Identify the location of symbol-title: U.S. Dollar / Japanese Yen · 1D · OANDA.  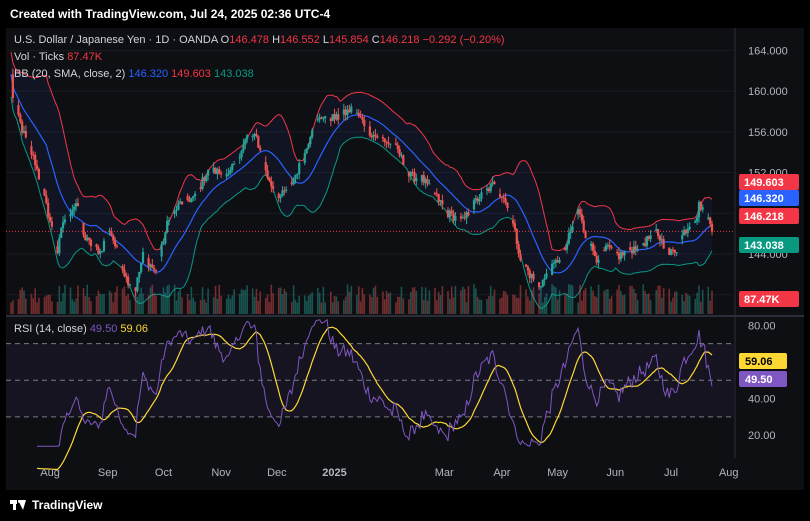
(116, 40).